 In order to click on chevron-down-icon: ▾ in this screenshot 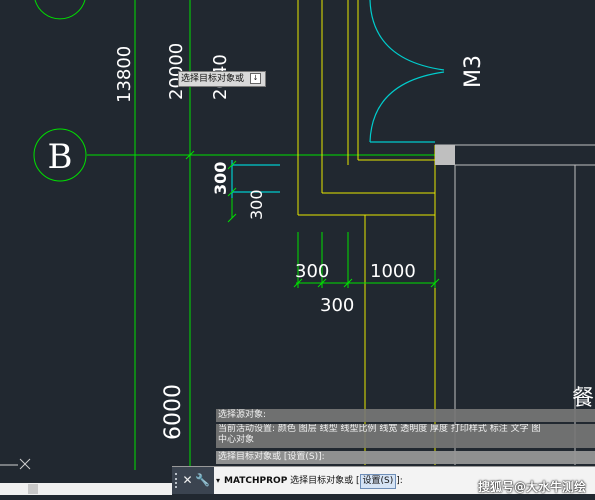, I will do `click(218, 480)`.